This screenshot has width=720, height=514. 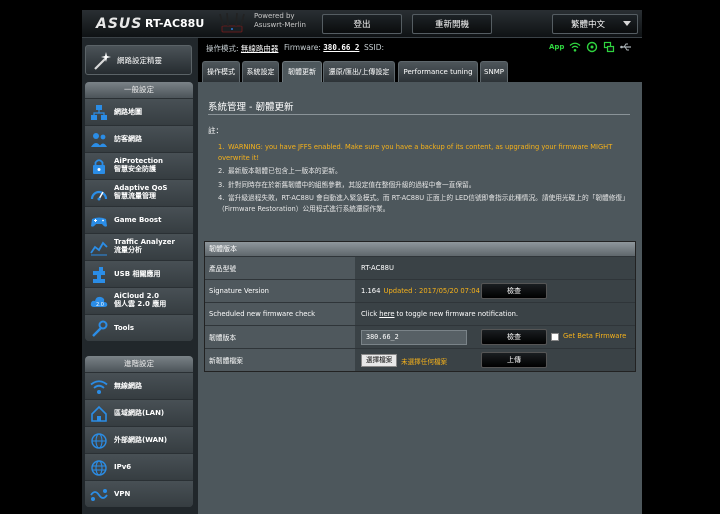 What do you see at coordinates (260, 71) in the screenshot?
I see `tab-item: 系統設定` at bounding box center [260, 71].